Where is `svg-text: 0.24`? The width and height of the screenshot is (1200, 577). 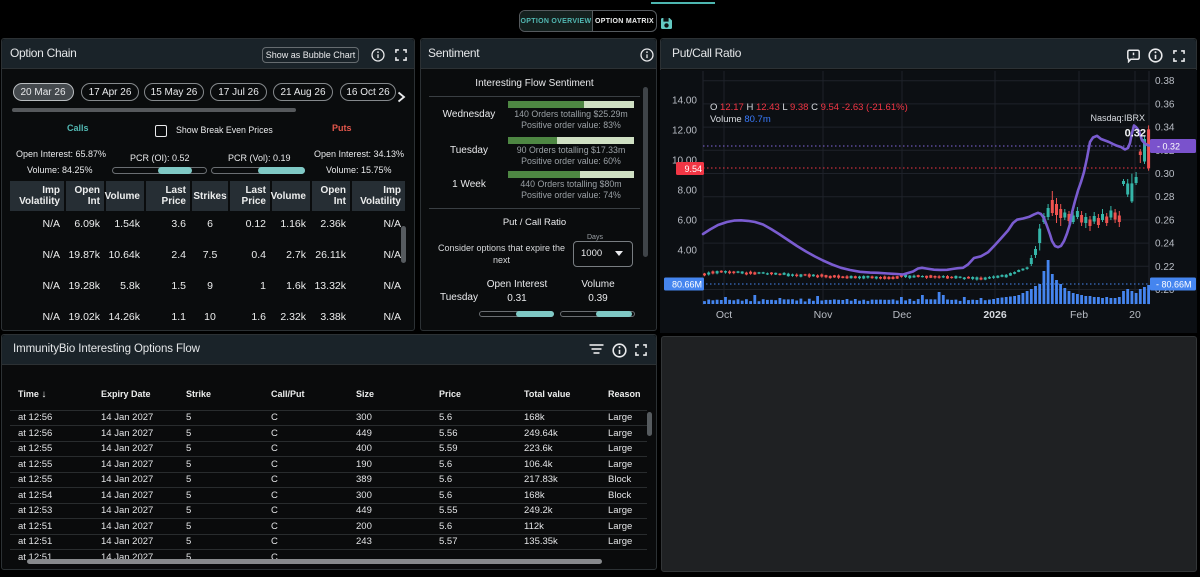
svg-text: 0.24 is located at coordinates (1165, 244).